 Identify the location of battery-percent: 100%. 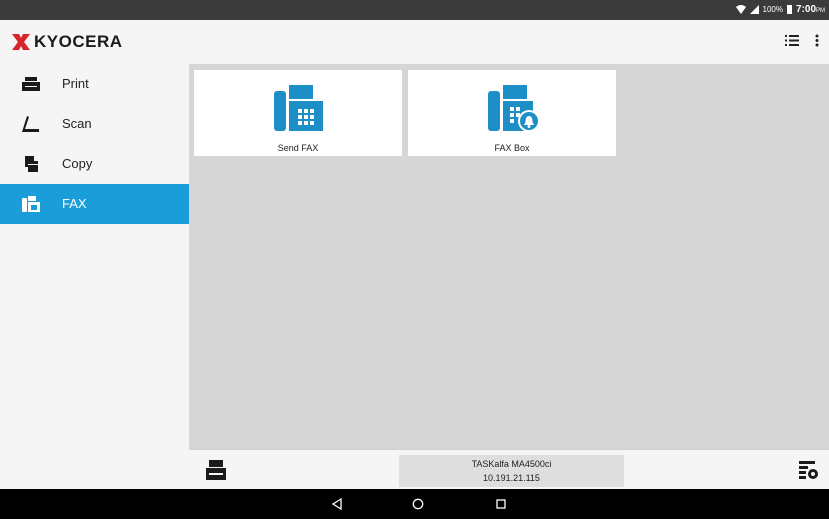
(772, 9).